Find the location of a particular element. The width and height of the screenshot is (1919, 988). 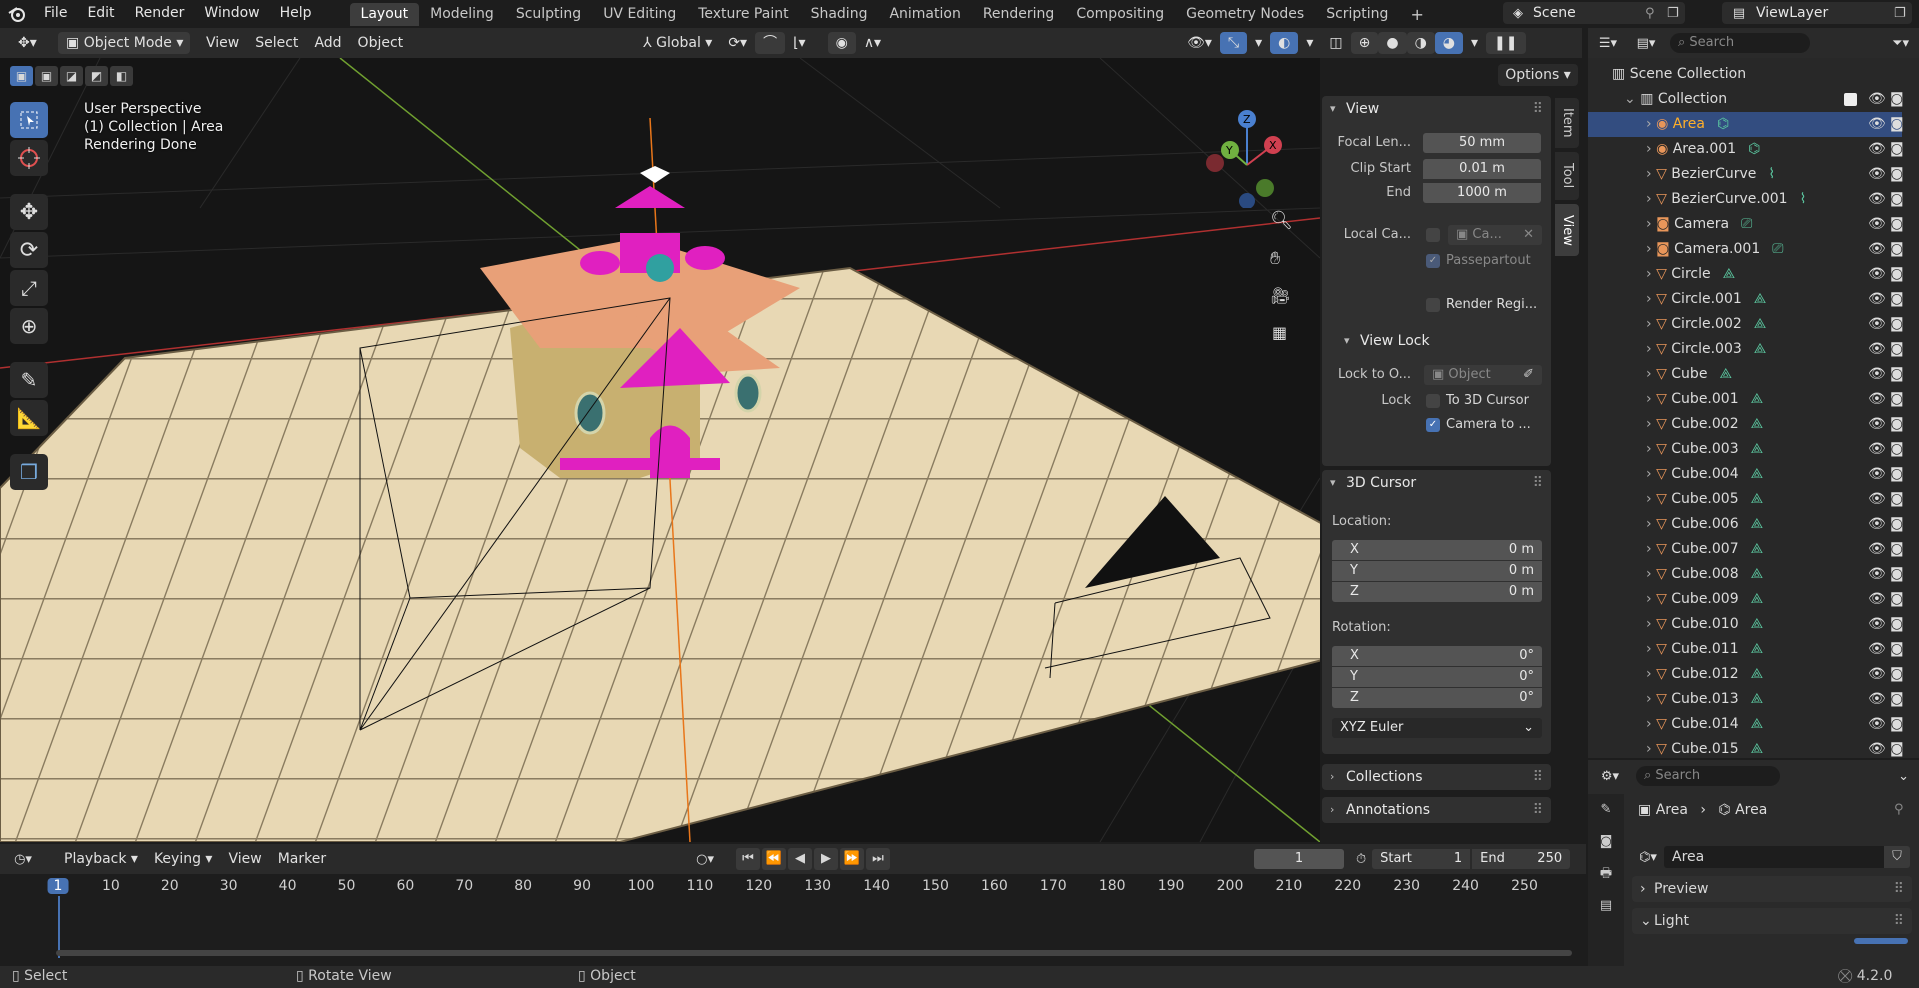

outliner-item-name: Cube.004 is located at coordinates (1704, 474).